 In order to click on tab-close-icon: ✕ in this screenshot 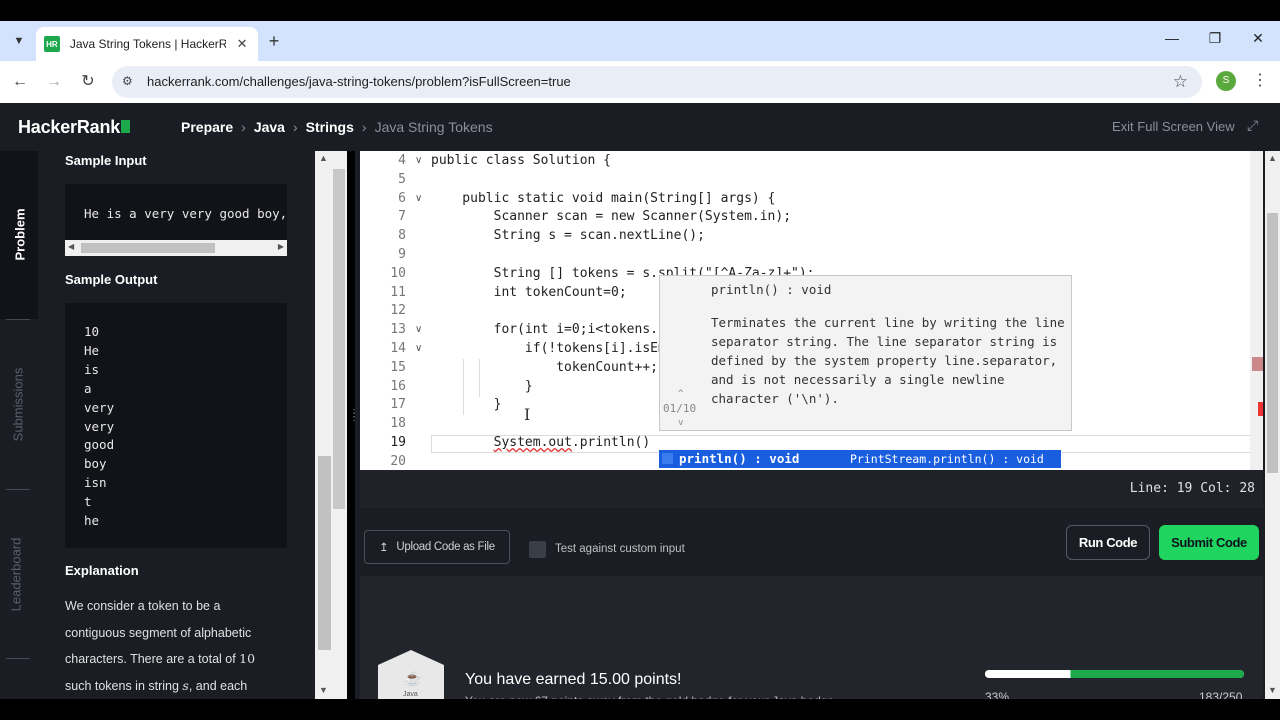, I will do `click(242, 44)`.